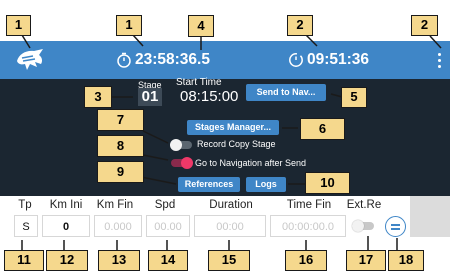 This screenshot has height=271, width=450. What do you see at coordinates (168, 260) in the screenshot?
I see `callout-14: 14` at bounding box center [168, 260].